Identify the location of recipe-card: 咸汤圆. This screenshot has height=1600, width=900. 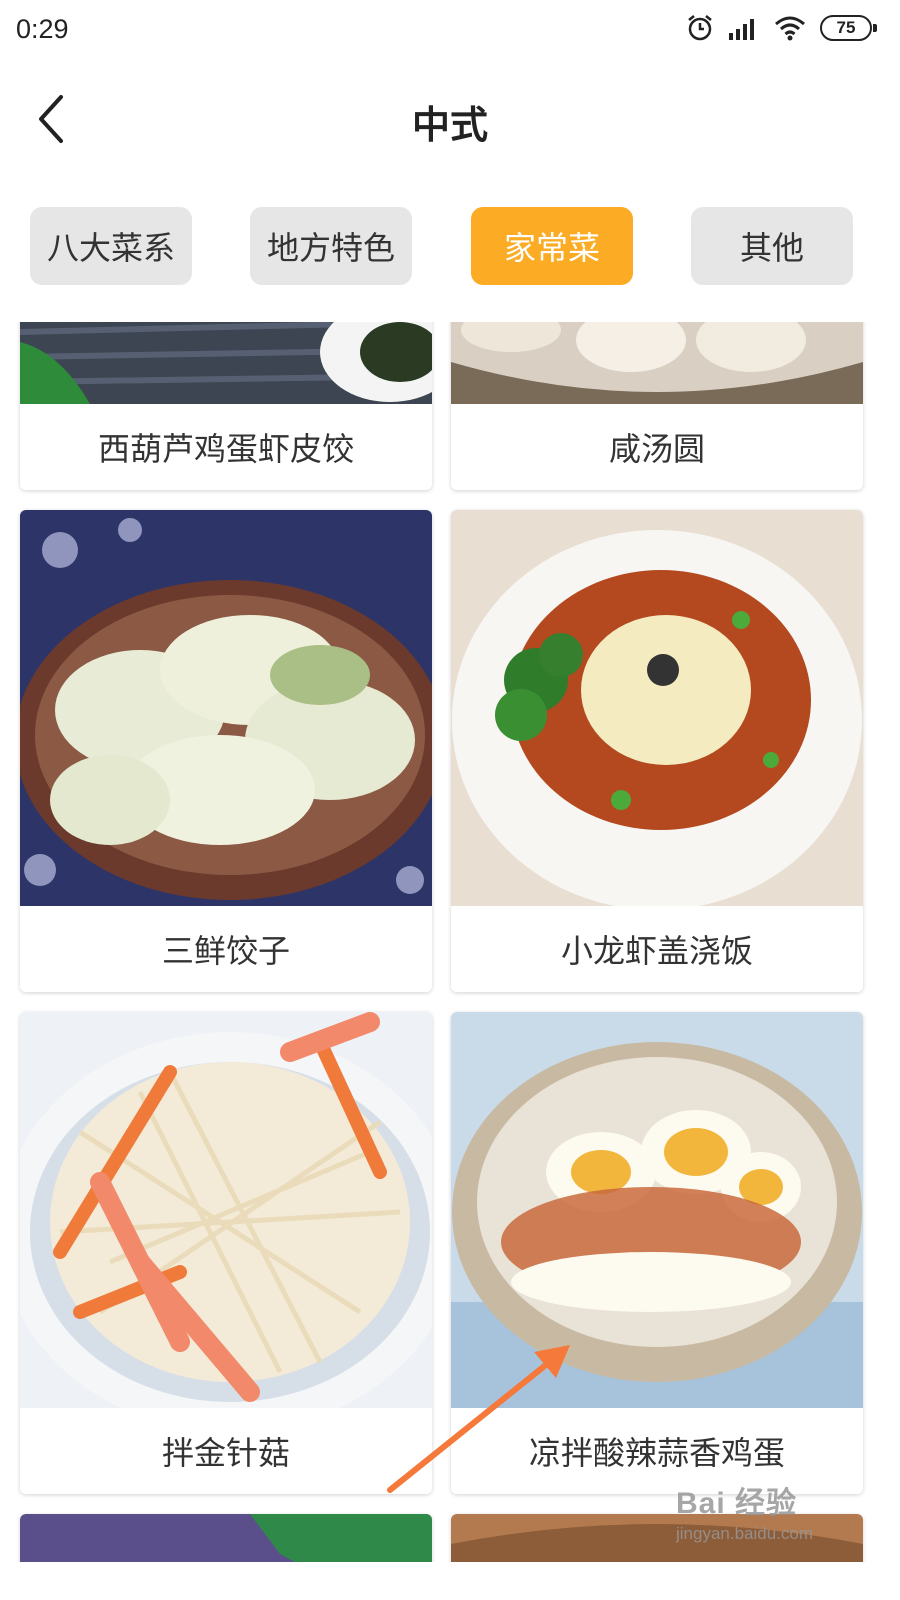
(657, 406).